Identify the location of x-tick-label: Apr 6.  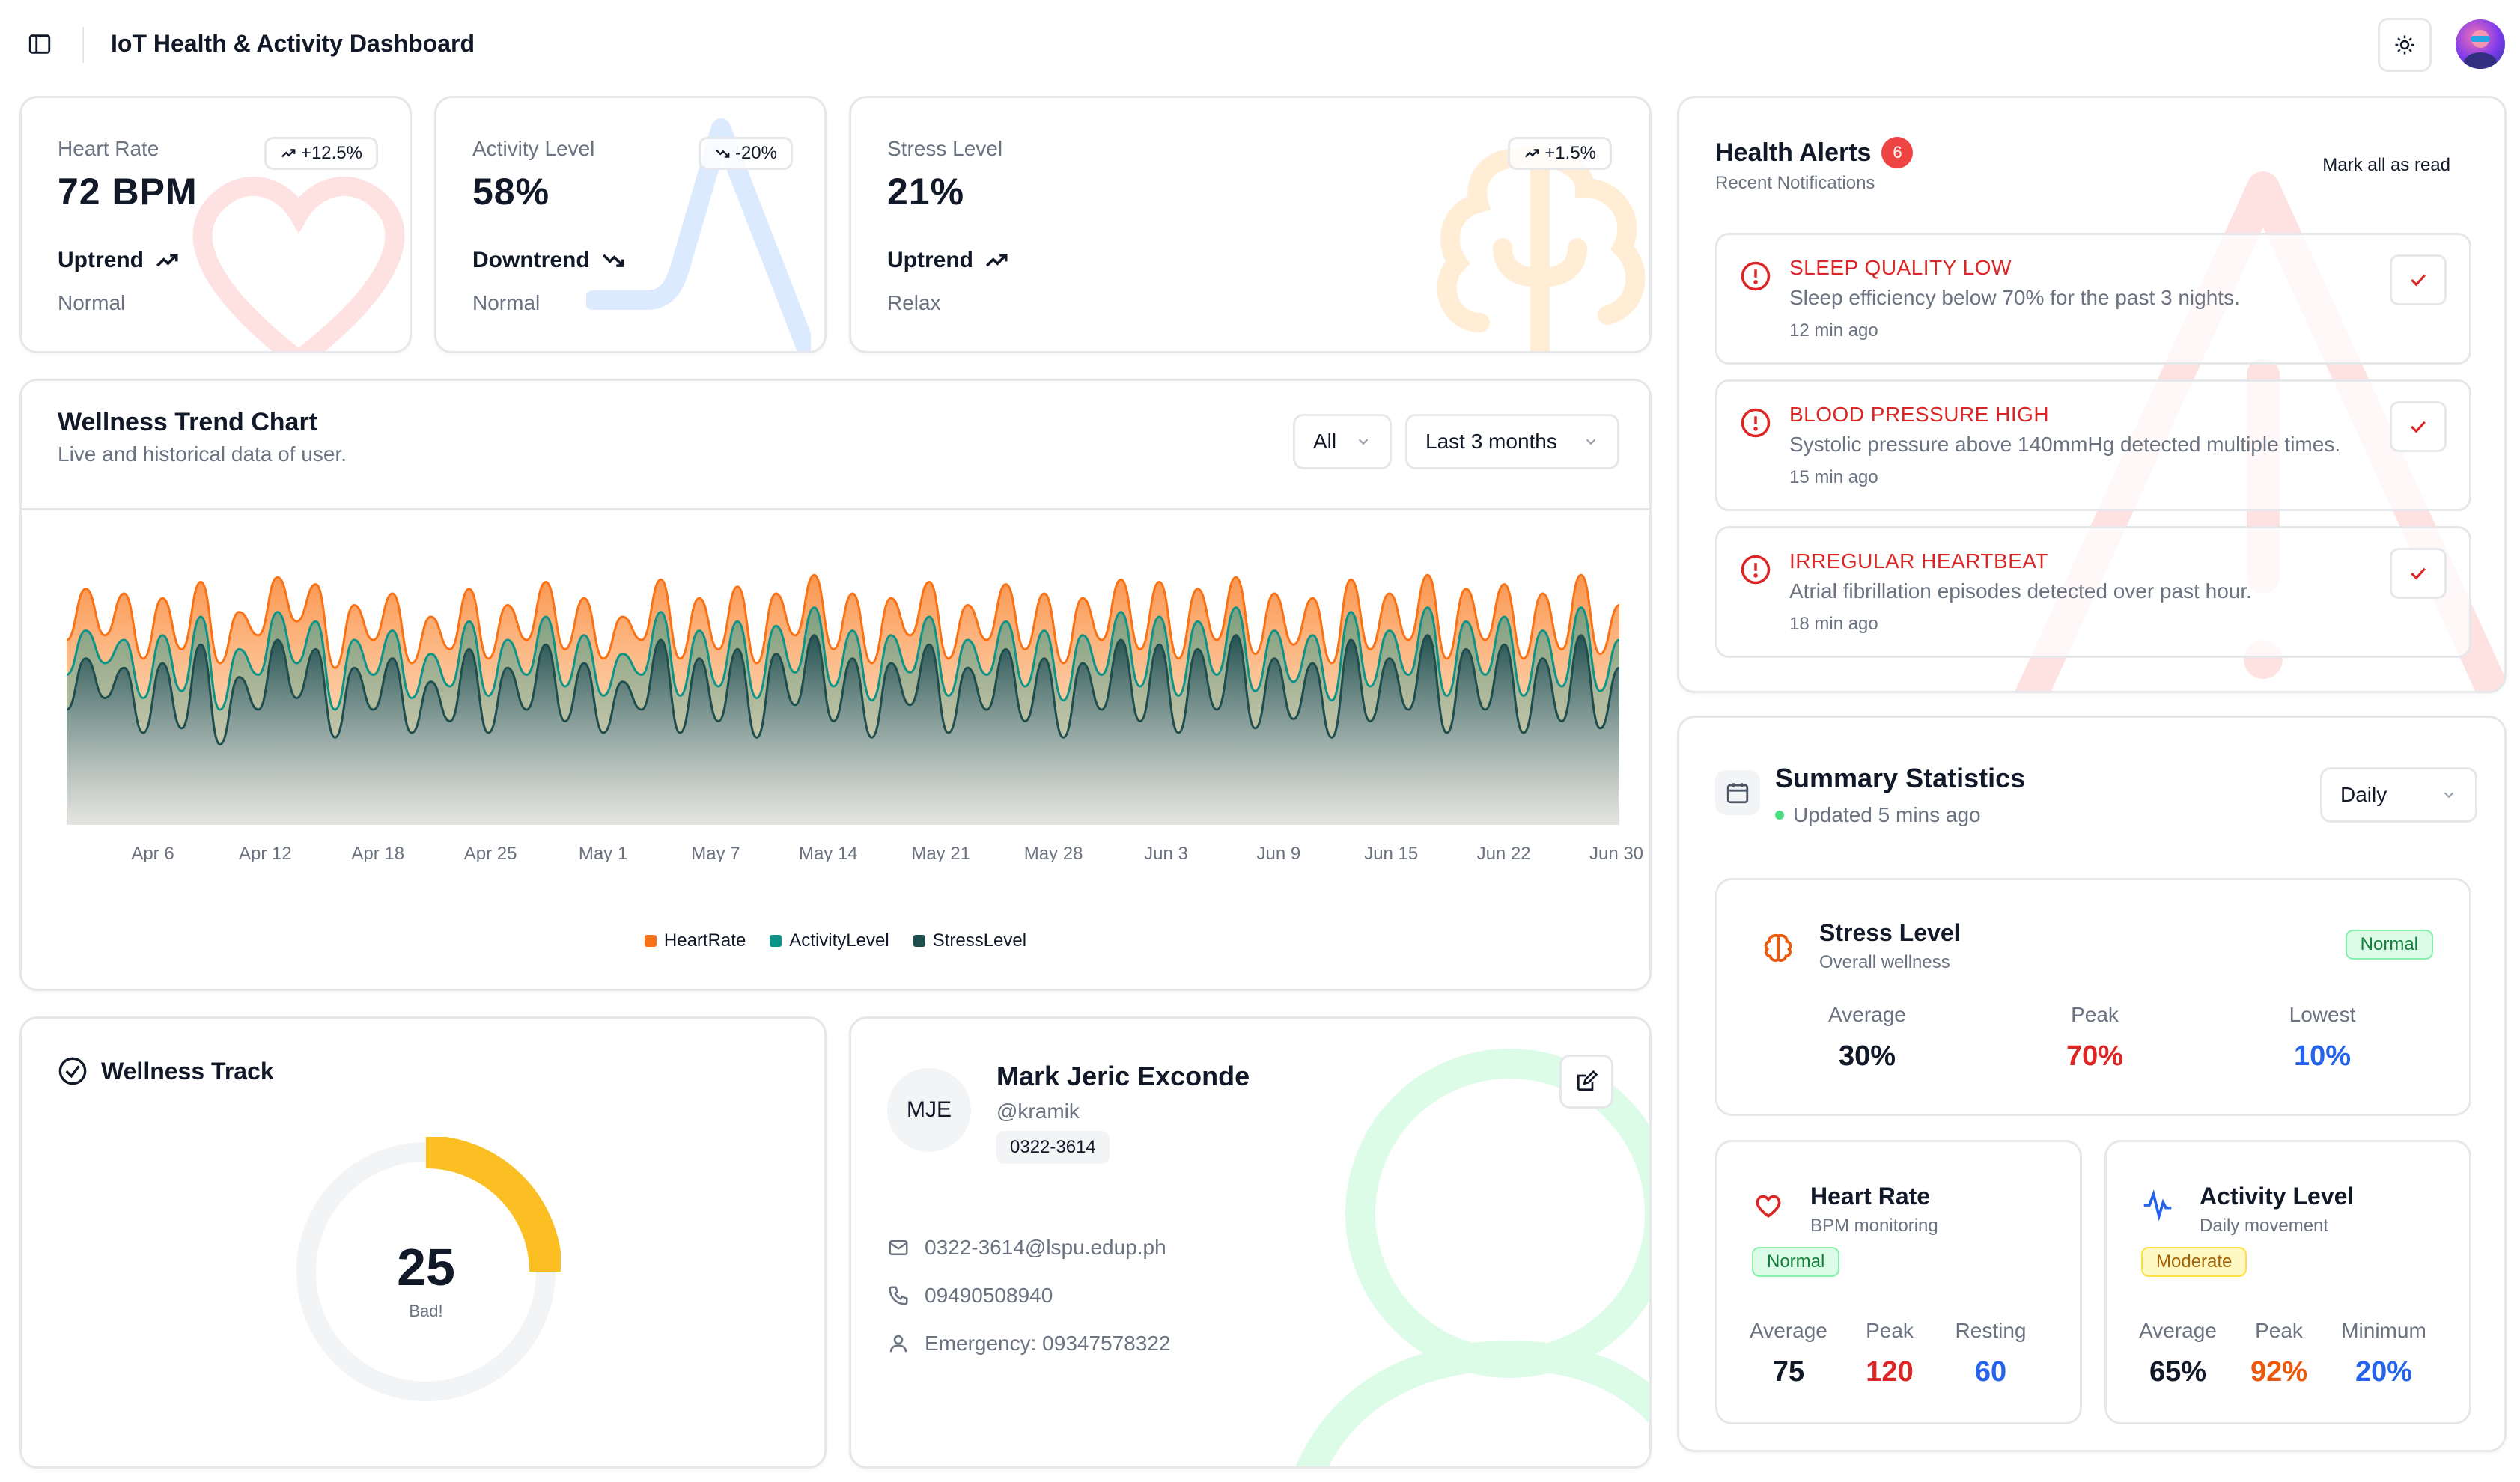
(152, 853).